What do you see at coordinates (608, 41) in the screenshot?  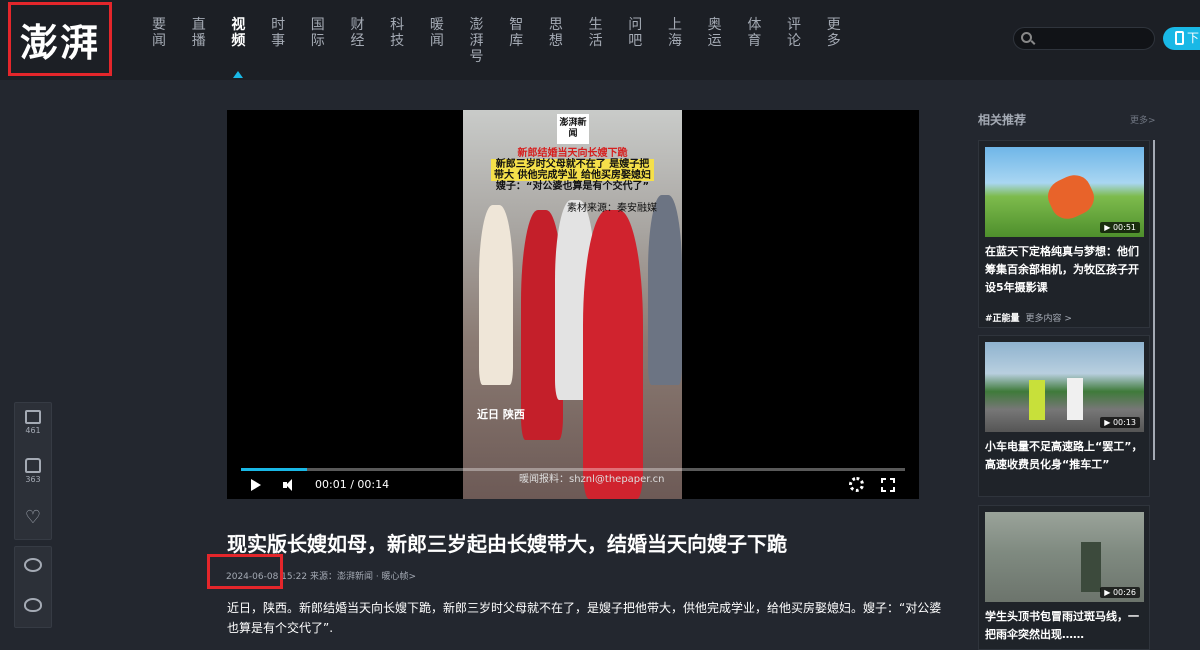 I see `nav-item-shenghuo: 生活` at bounding box center [608, 41].